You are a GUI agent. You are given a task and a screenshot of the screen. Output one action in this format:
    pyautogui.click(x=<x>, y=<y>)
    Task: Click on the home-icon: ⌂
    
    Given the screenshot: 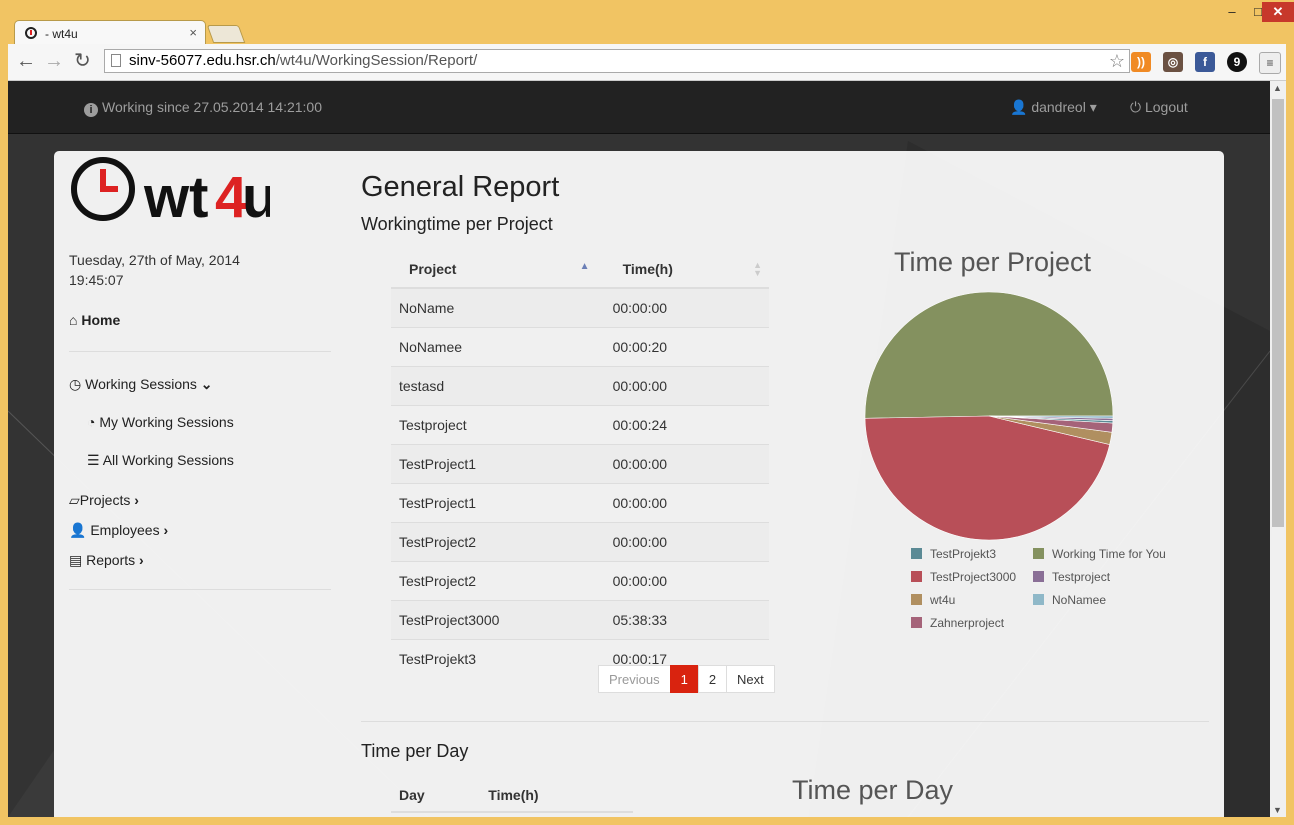 What is the action you would take?
    pyautogui.click(x=73, y=320)
    